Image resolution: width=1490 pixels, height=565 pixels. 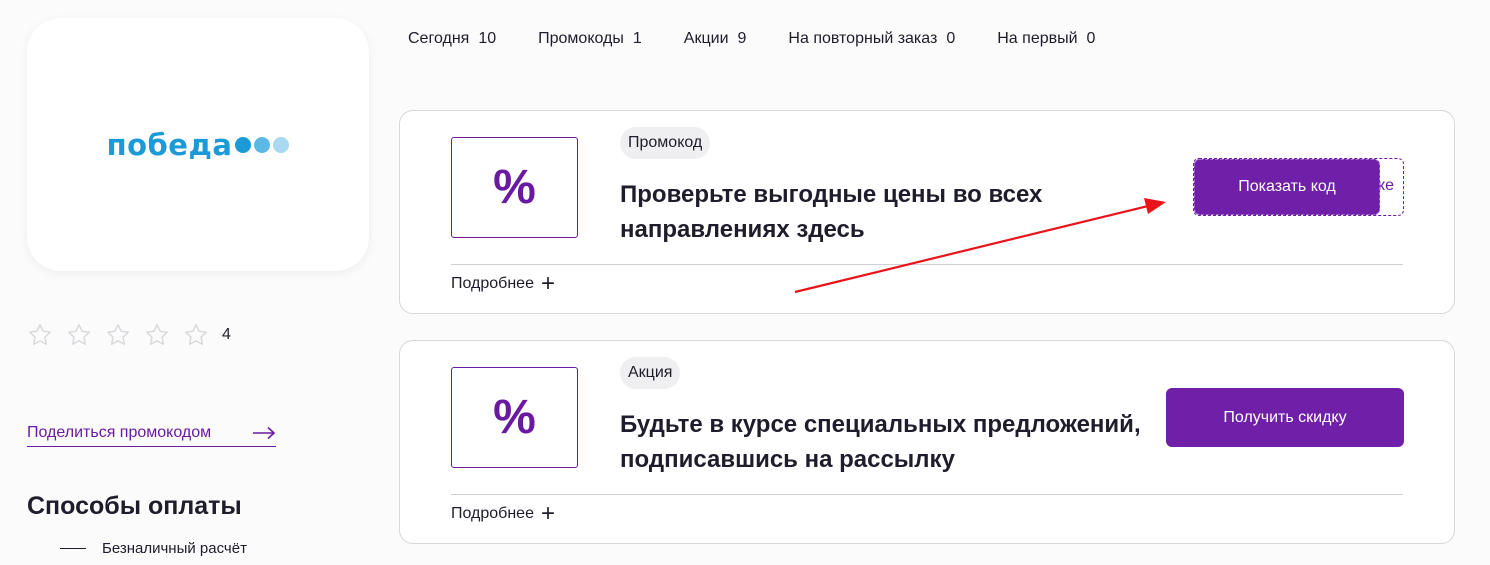 I want to click on promo-code-reveal: ке Показать код, so click(x=1298, y=187).